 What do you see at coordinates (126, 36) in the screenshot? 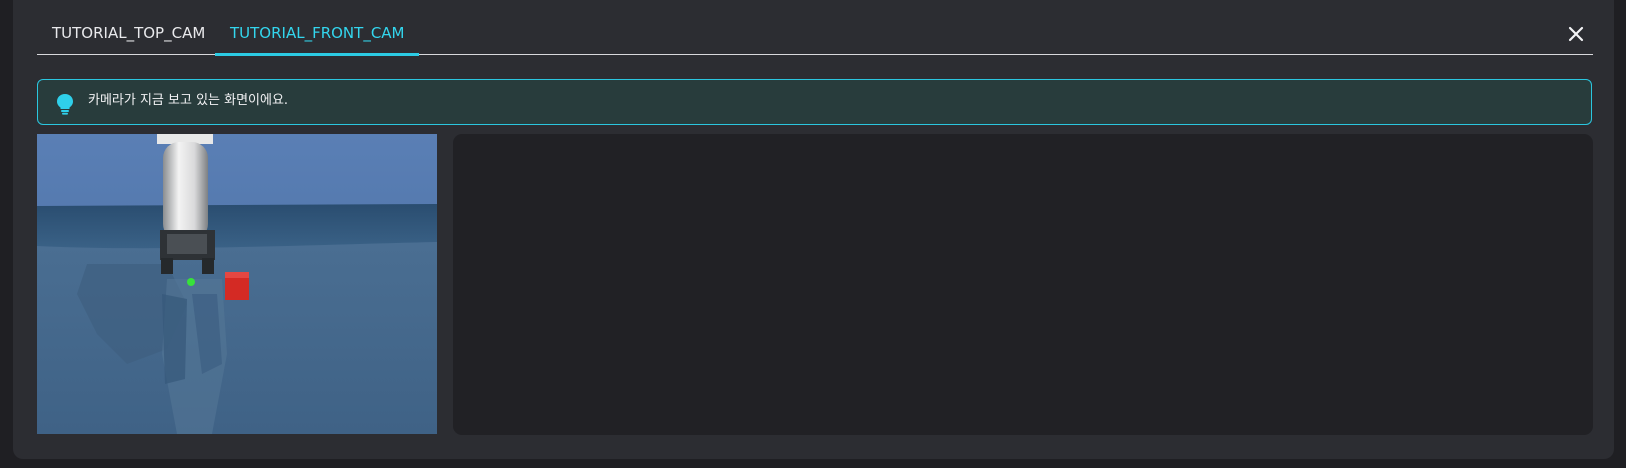
I see `tab-tutorial-top-cam: TUTORIAL_TOP_CAM` at bounding box center [126, 36].